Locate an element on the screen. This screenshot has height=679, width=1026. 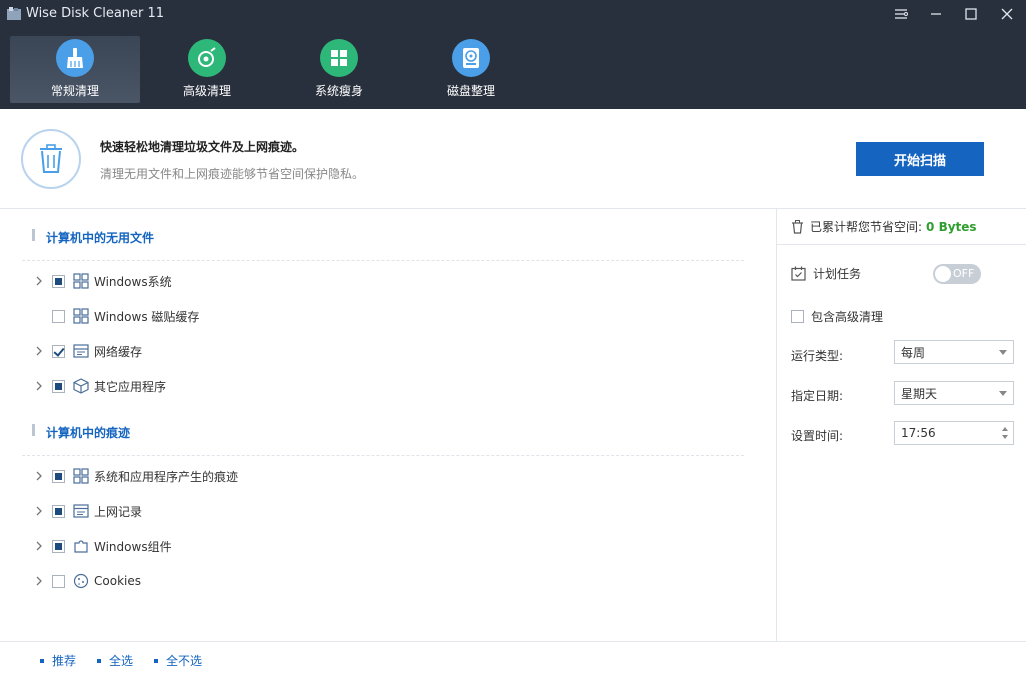
run-type-select: 每周 is located at coordinates (954, 352).